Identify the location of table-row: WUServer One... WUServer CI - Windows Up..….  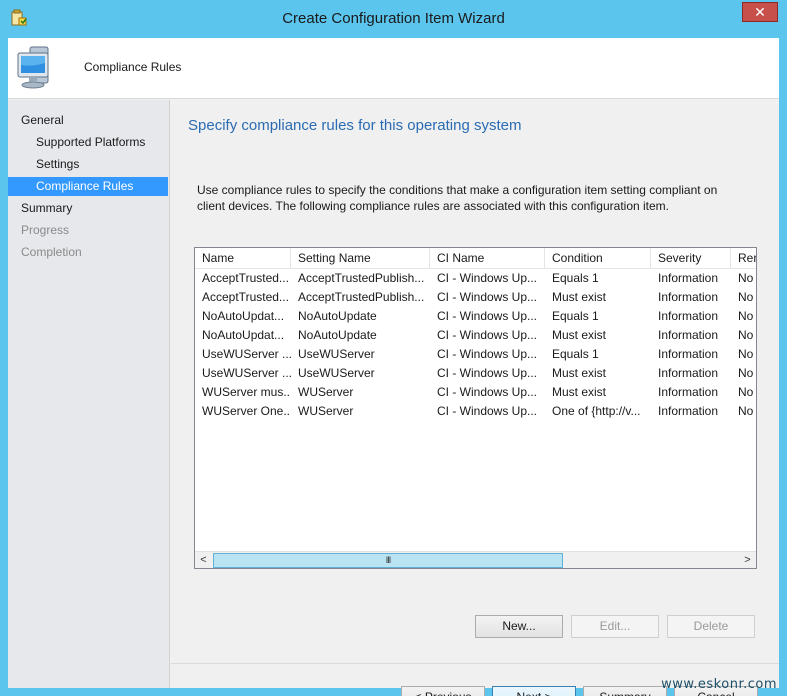
(475, 411).